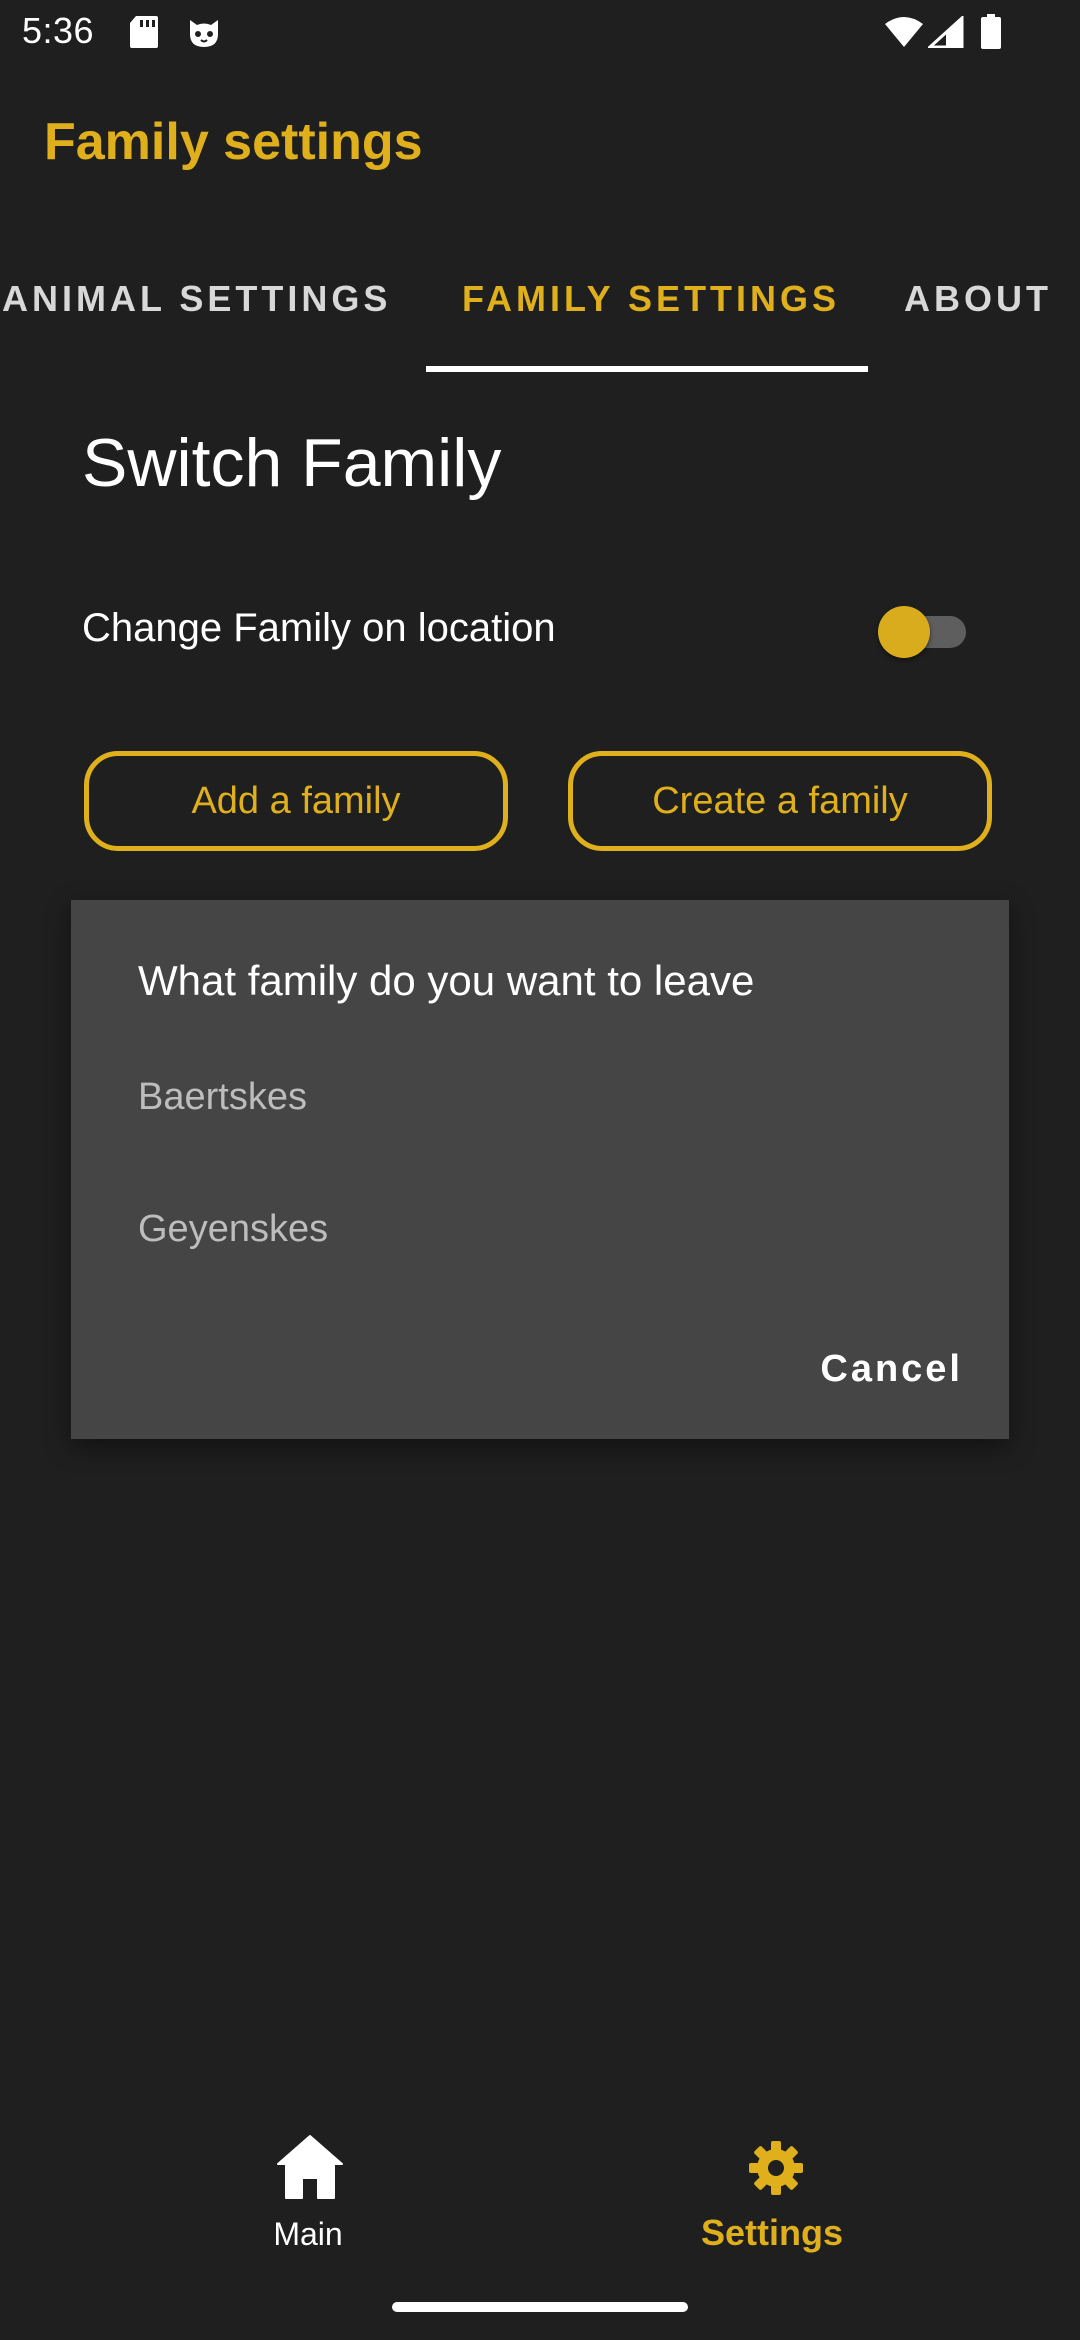 The width and height of the screenshot is (1080, 2340). What do you see at coordinates (904, 632) in the screenshot?
I see `switch-thumb` at bounding box center [904, 632].